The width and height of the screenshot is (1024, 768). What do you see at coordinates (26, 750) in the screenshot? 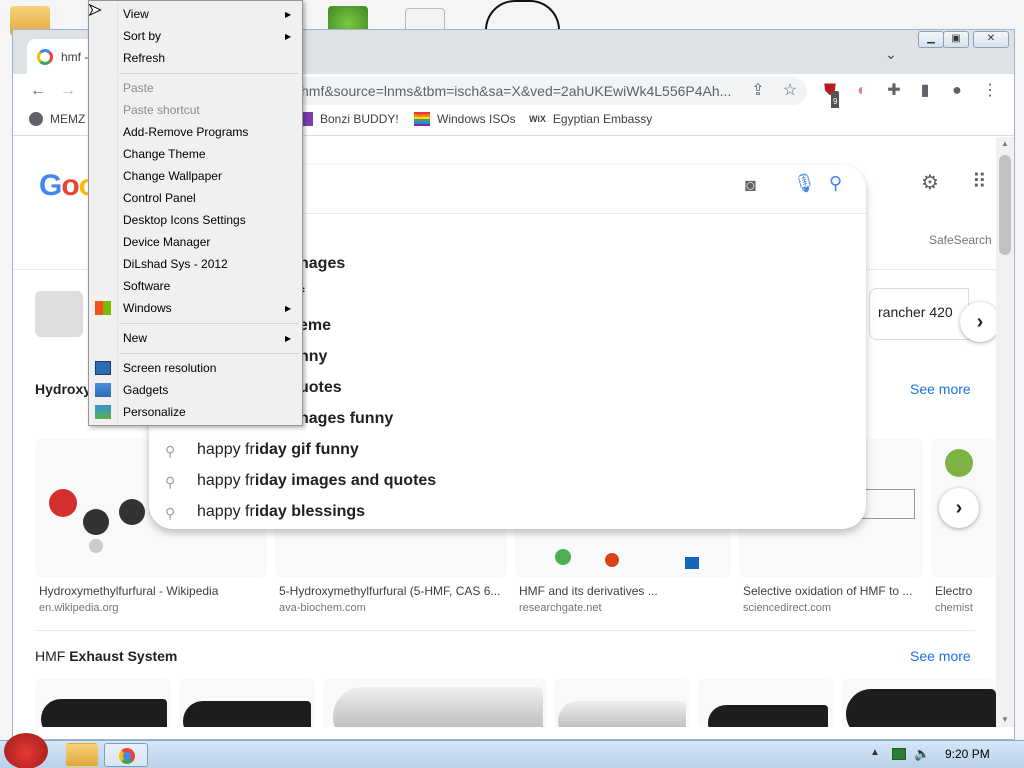
I see `start-button-angry-bird-icon` at bounding box center [26, 750].